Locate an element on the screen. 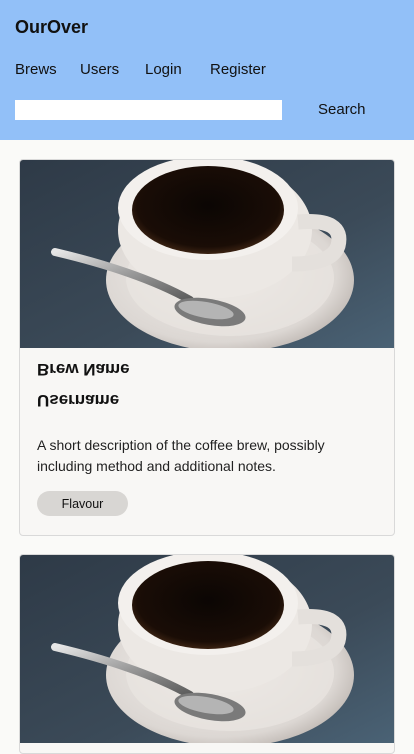  flavour-tag: Flavour is located at coordinates (82, 503).